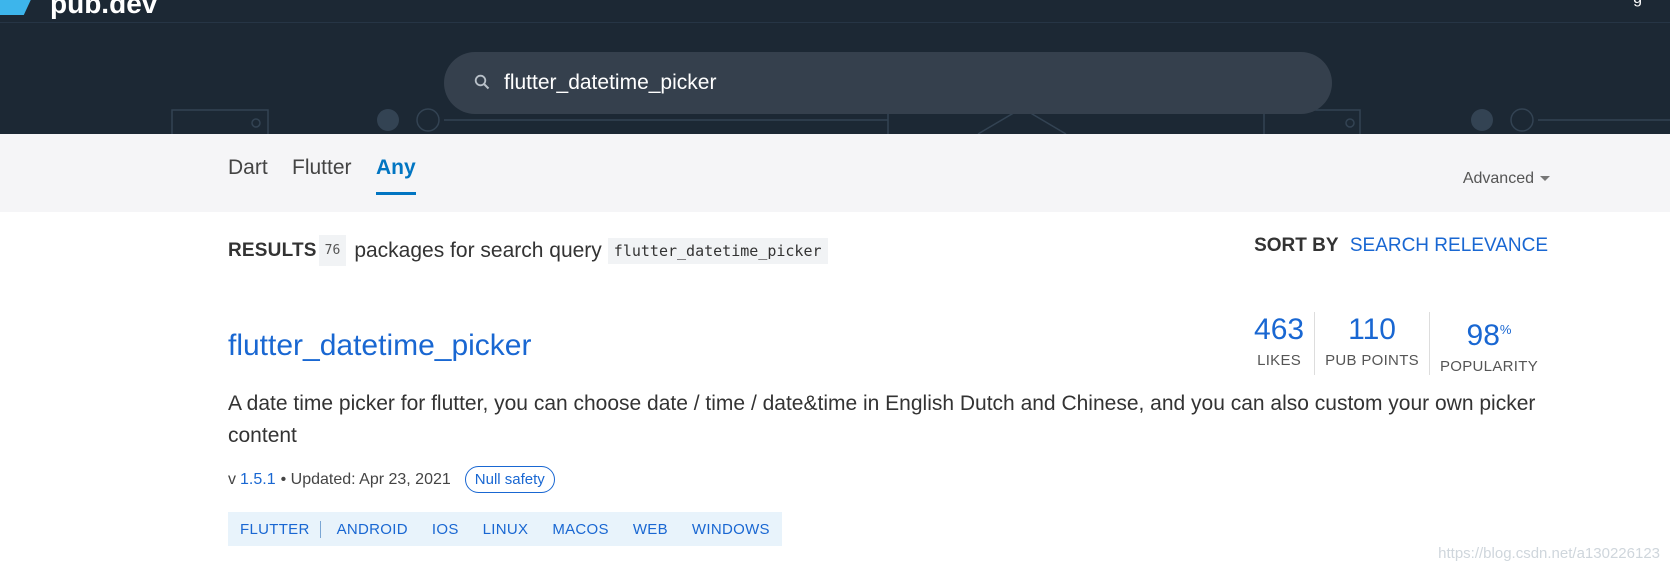  I want to click on metric-likes: 463 LIKES, so click(1279, 343).